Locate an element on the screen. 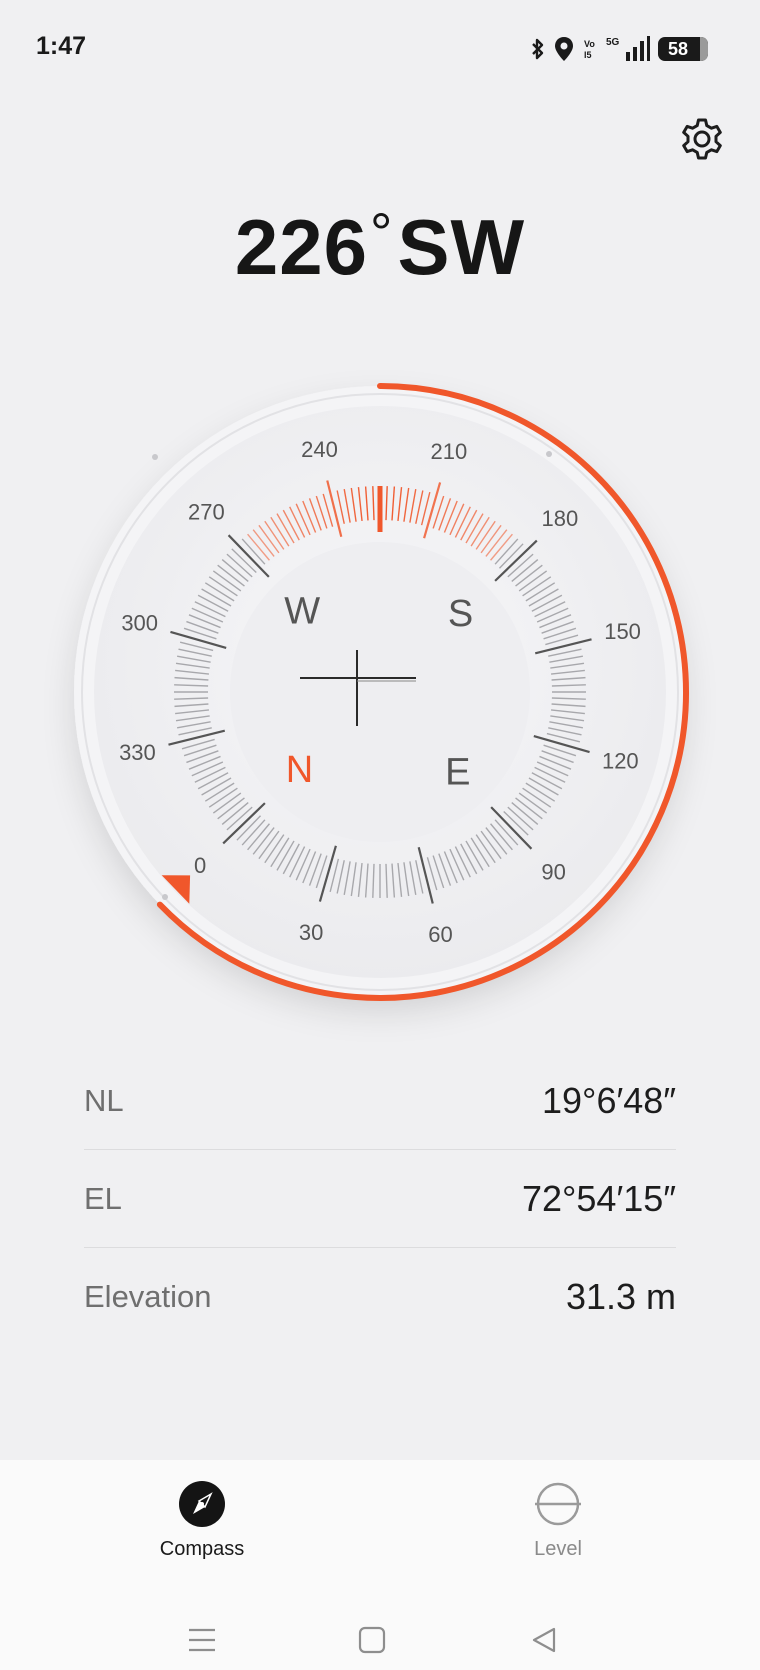  dial-label-270: 270 is located at coordinates (206, 512).